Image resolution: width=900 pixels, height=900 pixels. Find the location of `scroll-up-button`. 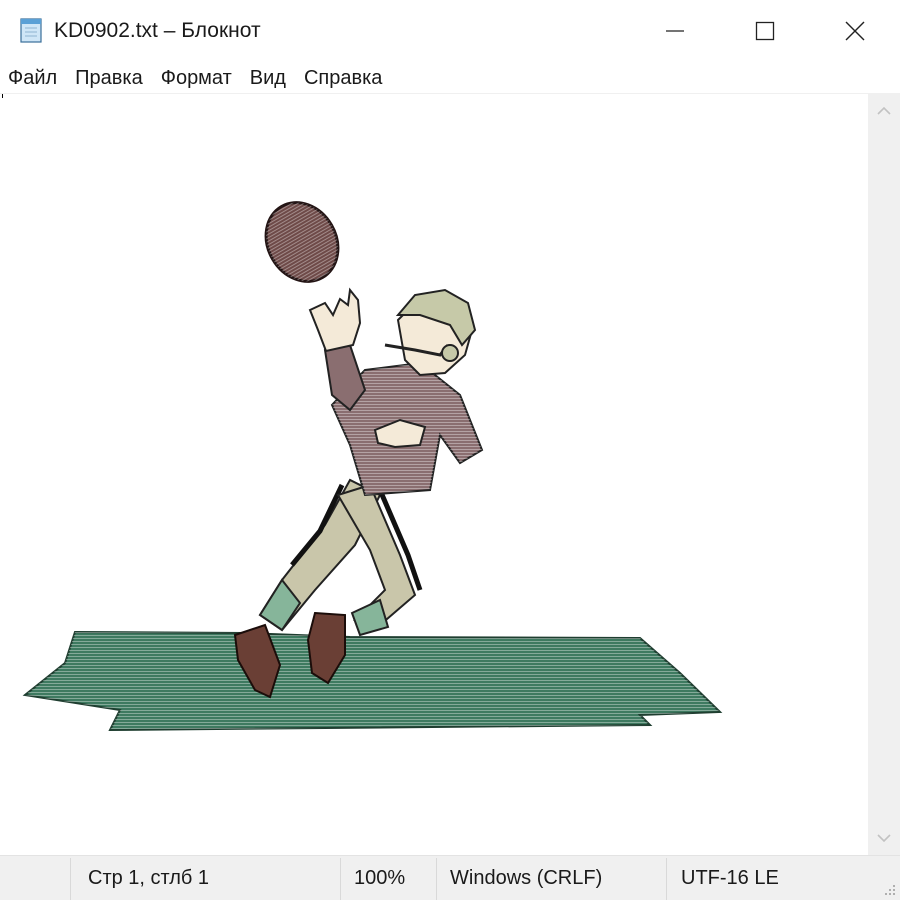

scroll-up-button is located at coordinates (884, 111).